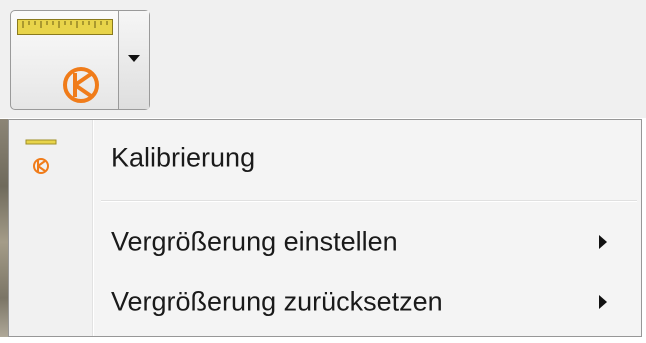 The width and height of the screenshot is (646, 343). I want to click on bottom-edge, so click(323, 340).